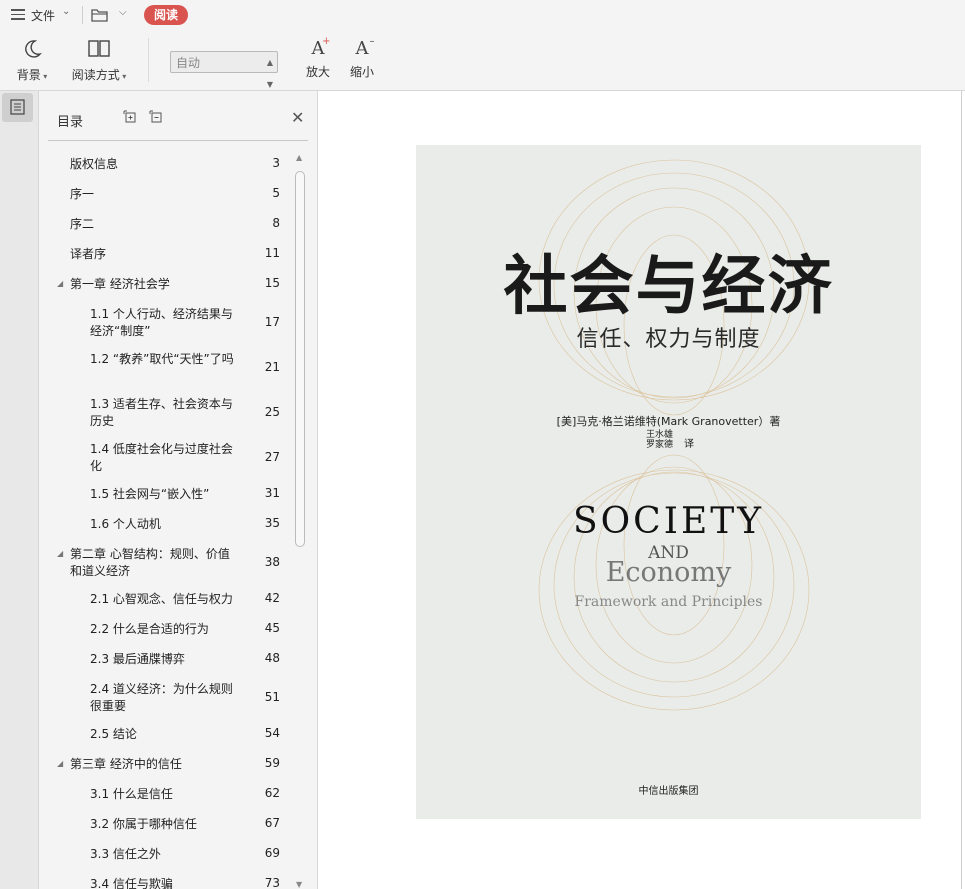  I want to click on toc-section-item: 3.4 信任与欺骗 73, so click(171, 882).